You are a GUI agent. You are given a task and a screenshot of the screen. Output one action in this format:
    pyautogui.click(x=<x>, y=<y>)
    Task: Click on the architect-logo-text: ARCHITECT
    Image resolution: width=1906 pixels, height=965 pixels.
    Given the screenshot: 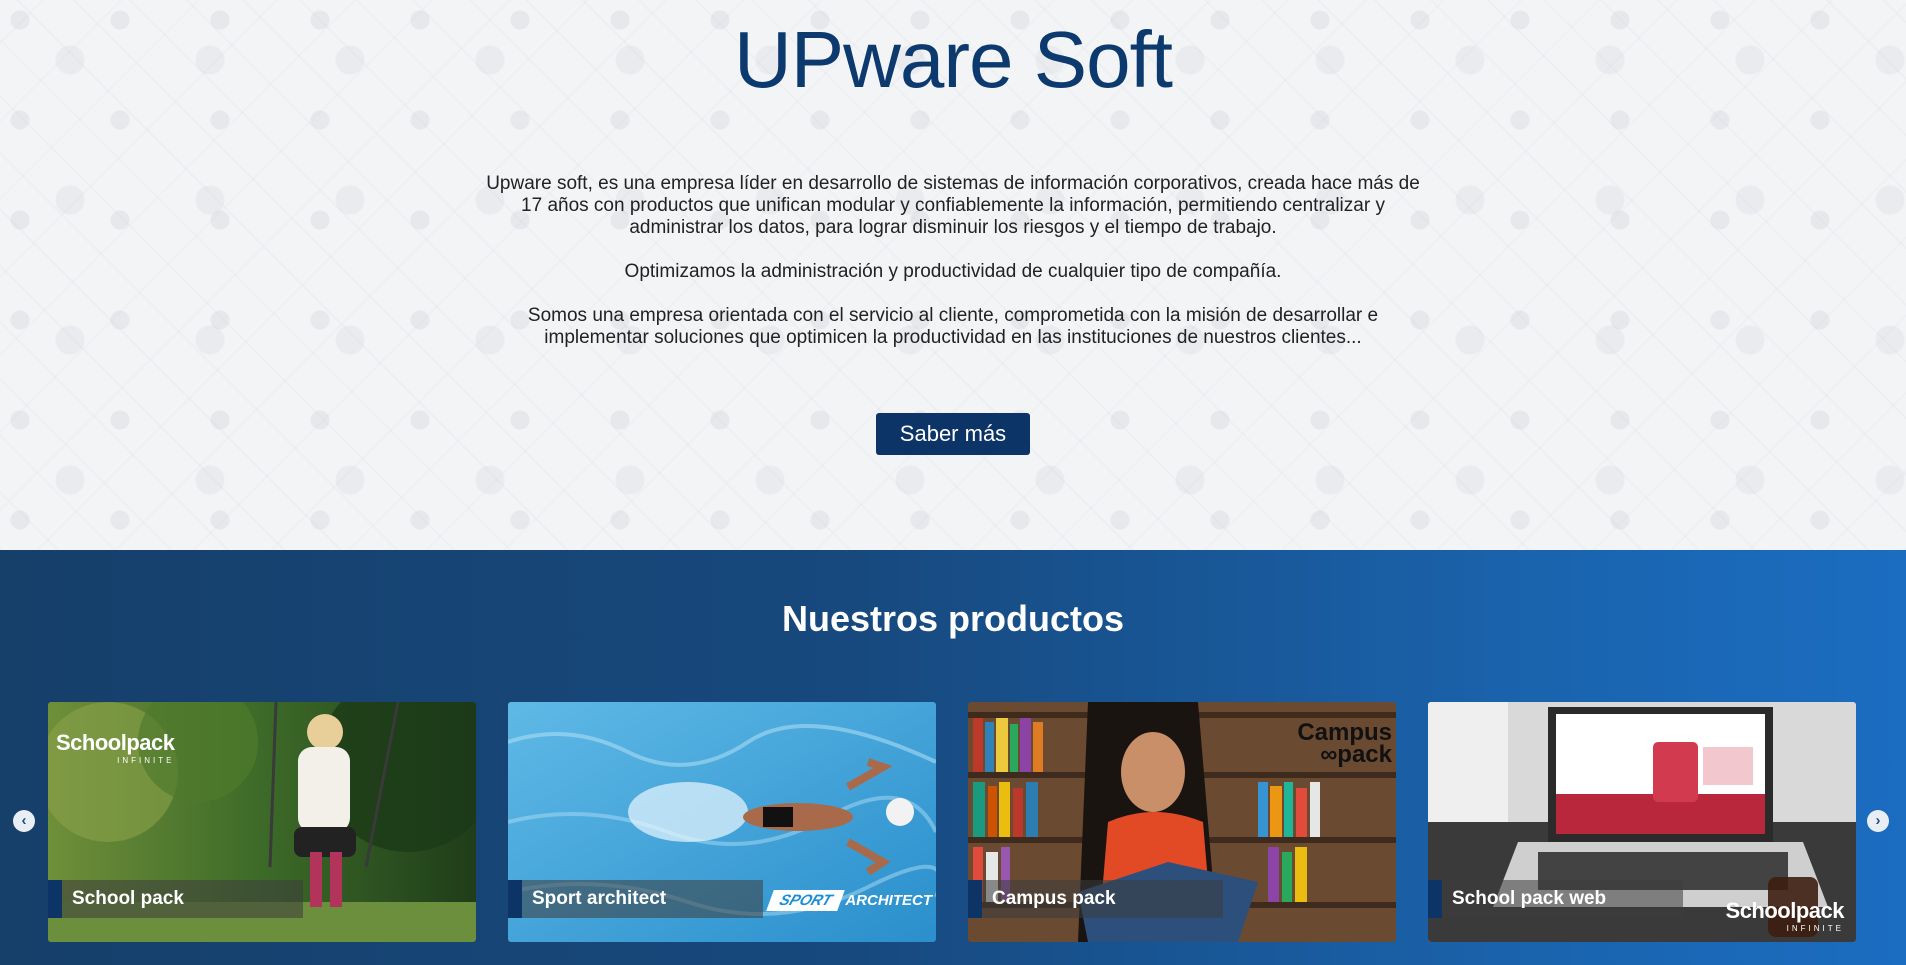 What is the action you would take?
    pyautogui.click(x=888, y=900)
    